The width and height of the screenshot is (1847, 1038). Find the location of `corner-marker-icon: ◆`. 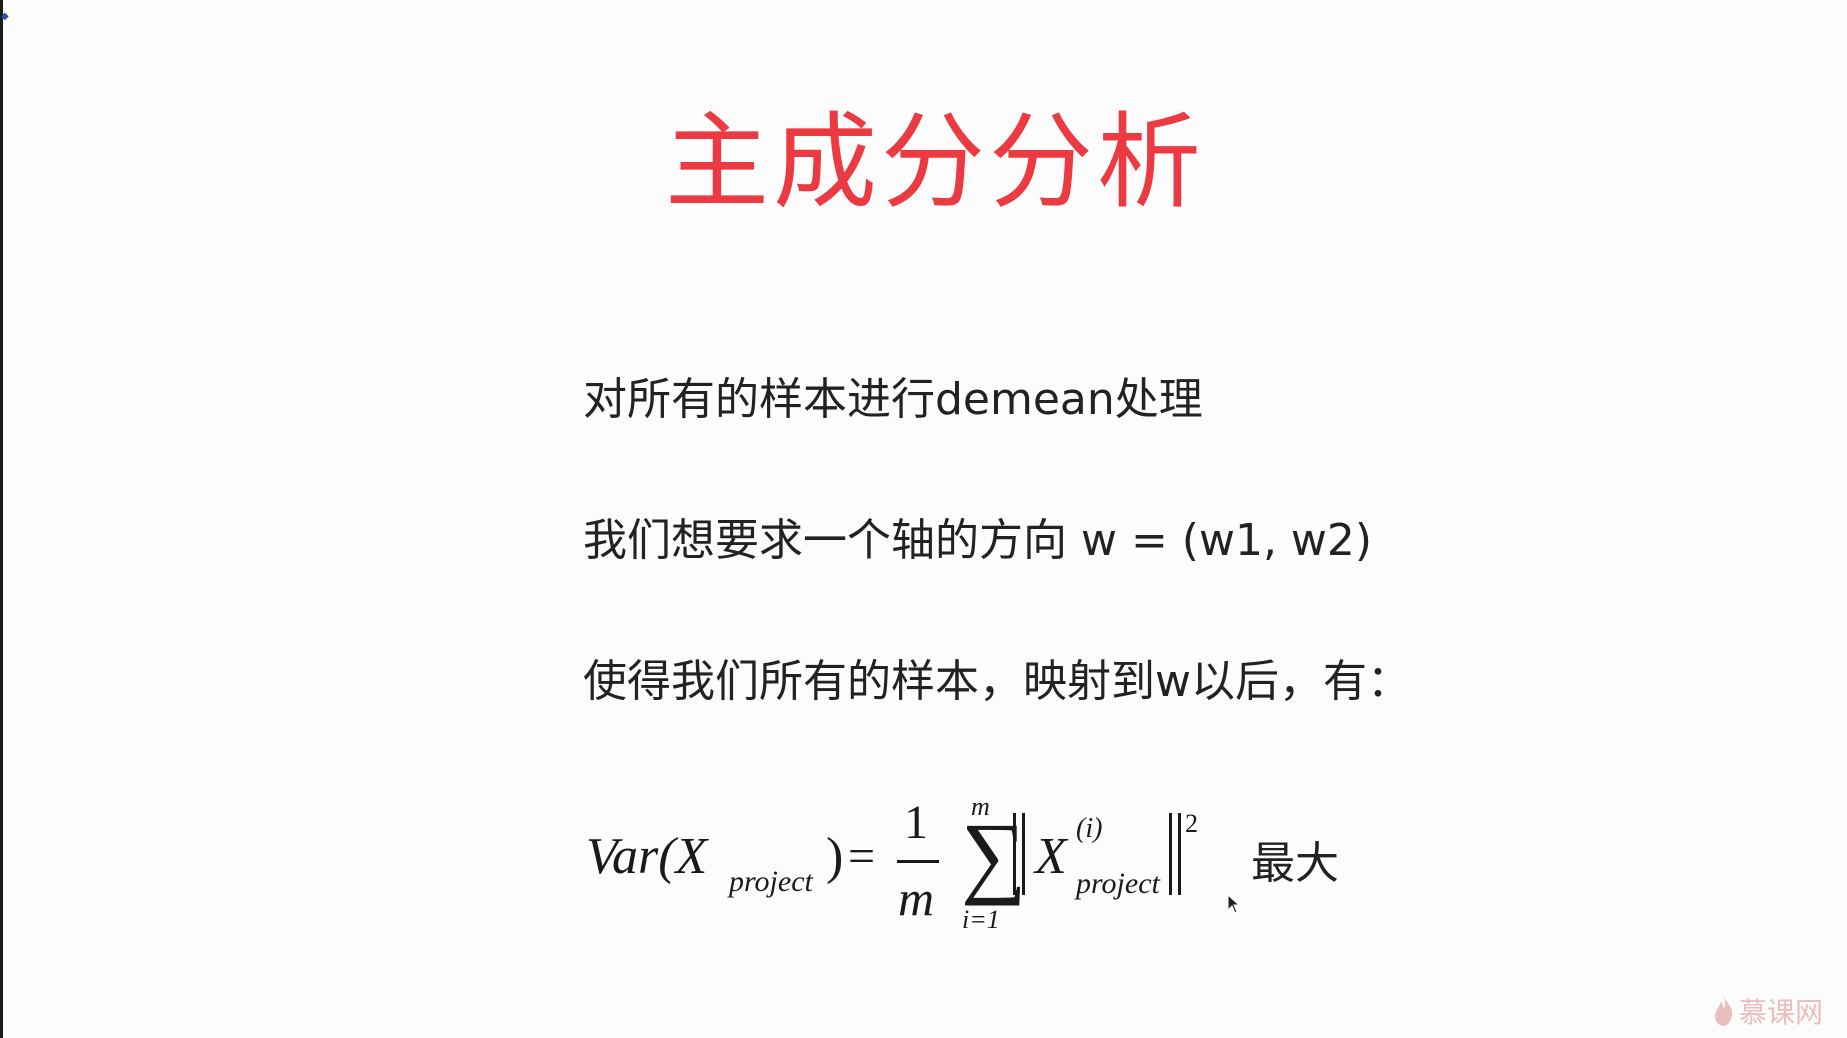

corner-marker-icon: ◆ is located at coordinates (5, 16).